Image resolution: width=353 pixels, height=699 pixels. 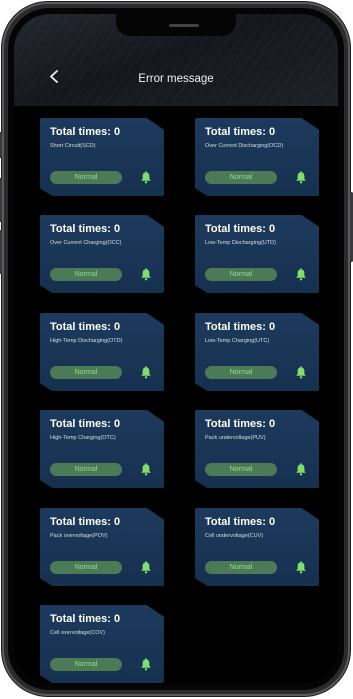 I want to click on card-error-type: High-Temp Discharging(OTD), so click(x=86, y=341).